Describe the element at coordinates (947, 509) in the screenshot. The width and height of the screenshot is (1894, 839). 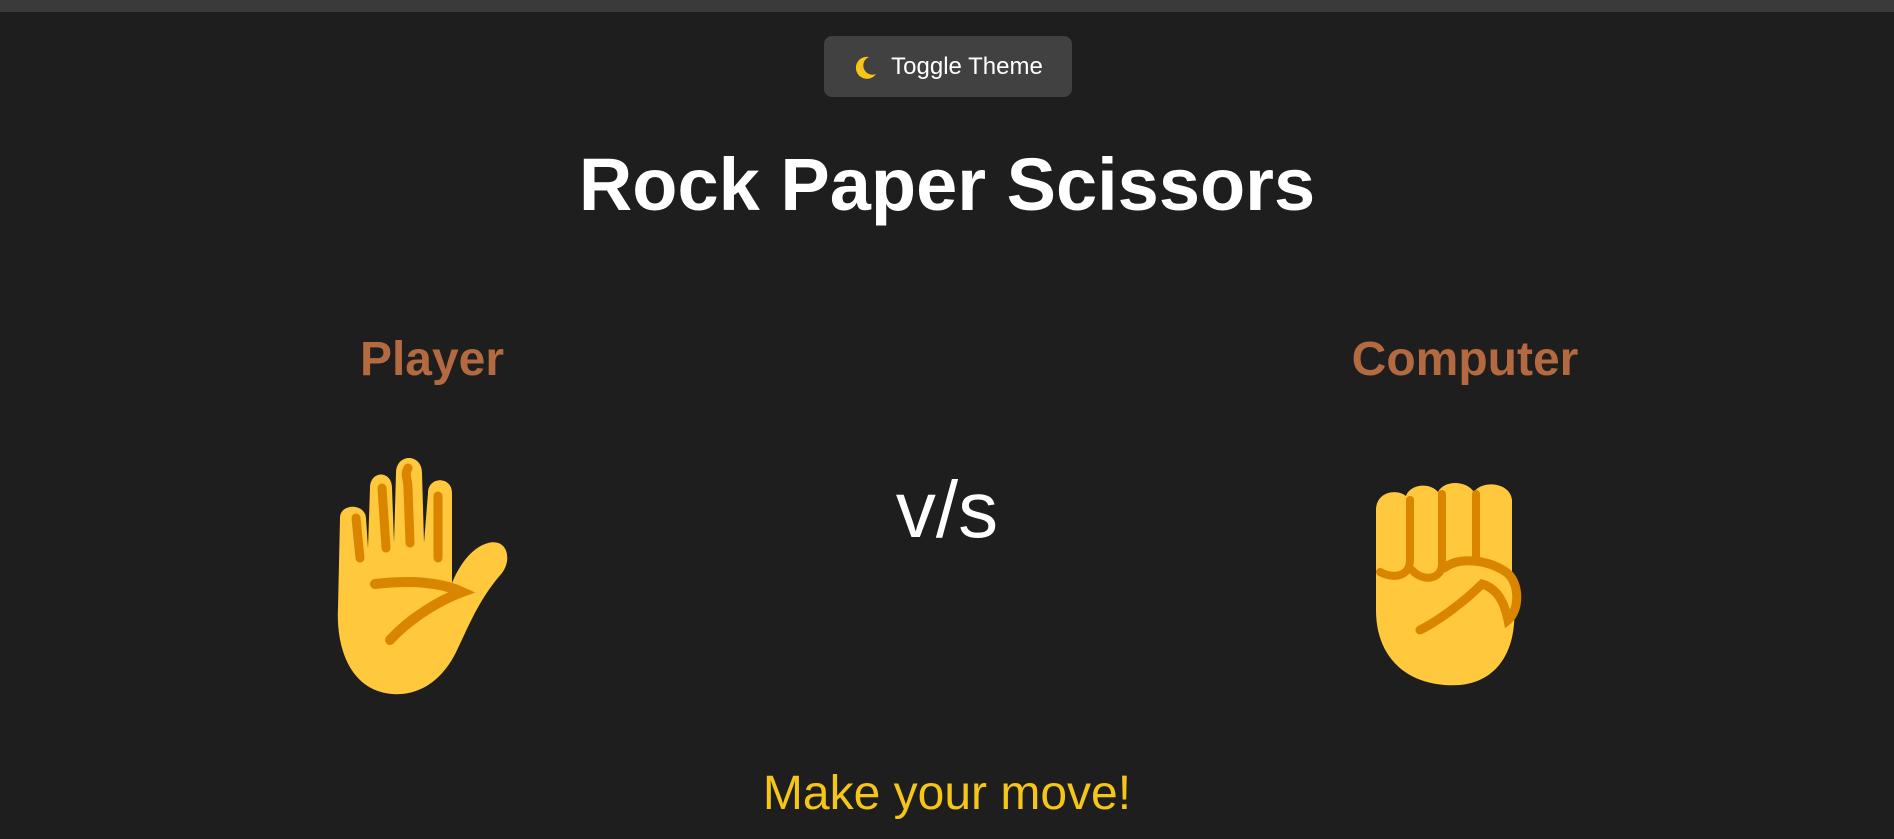
I see `vs-label: v/s` at that location.